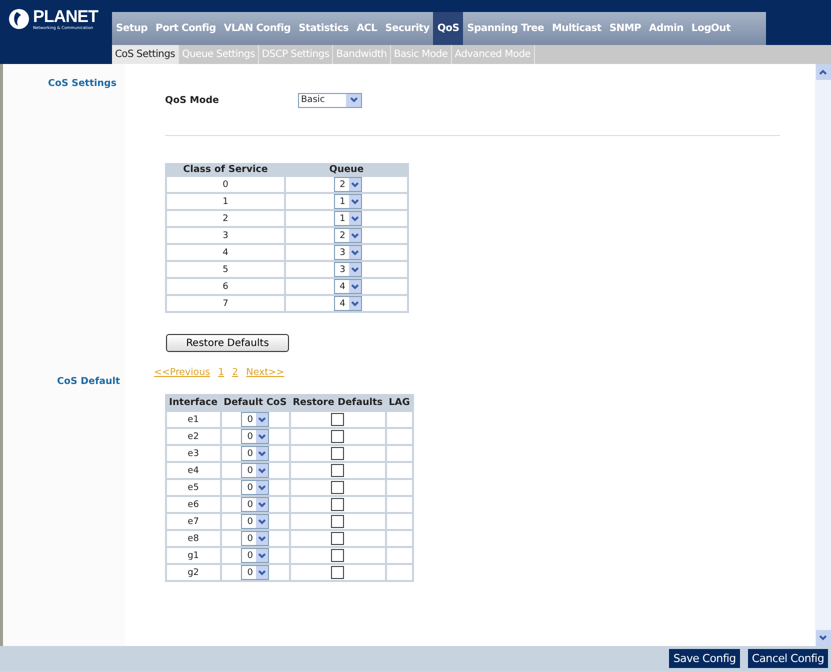 The width and height of the screenshot is (831, 671). What do you see at coordinates (225, 235) in the screenshot?
I see `table-cell: 3` at bounding box center [225, 235].